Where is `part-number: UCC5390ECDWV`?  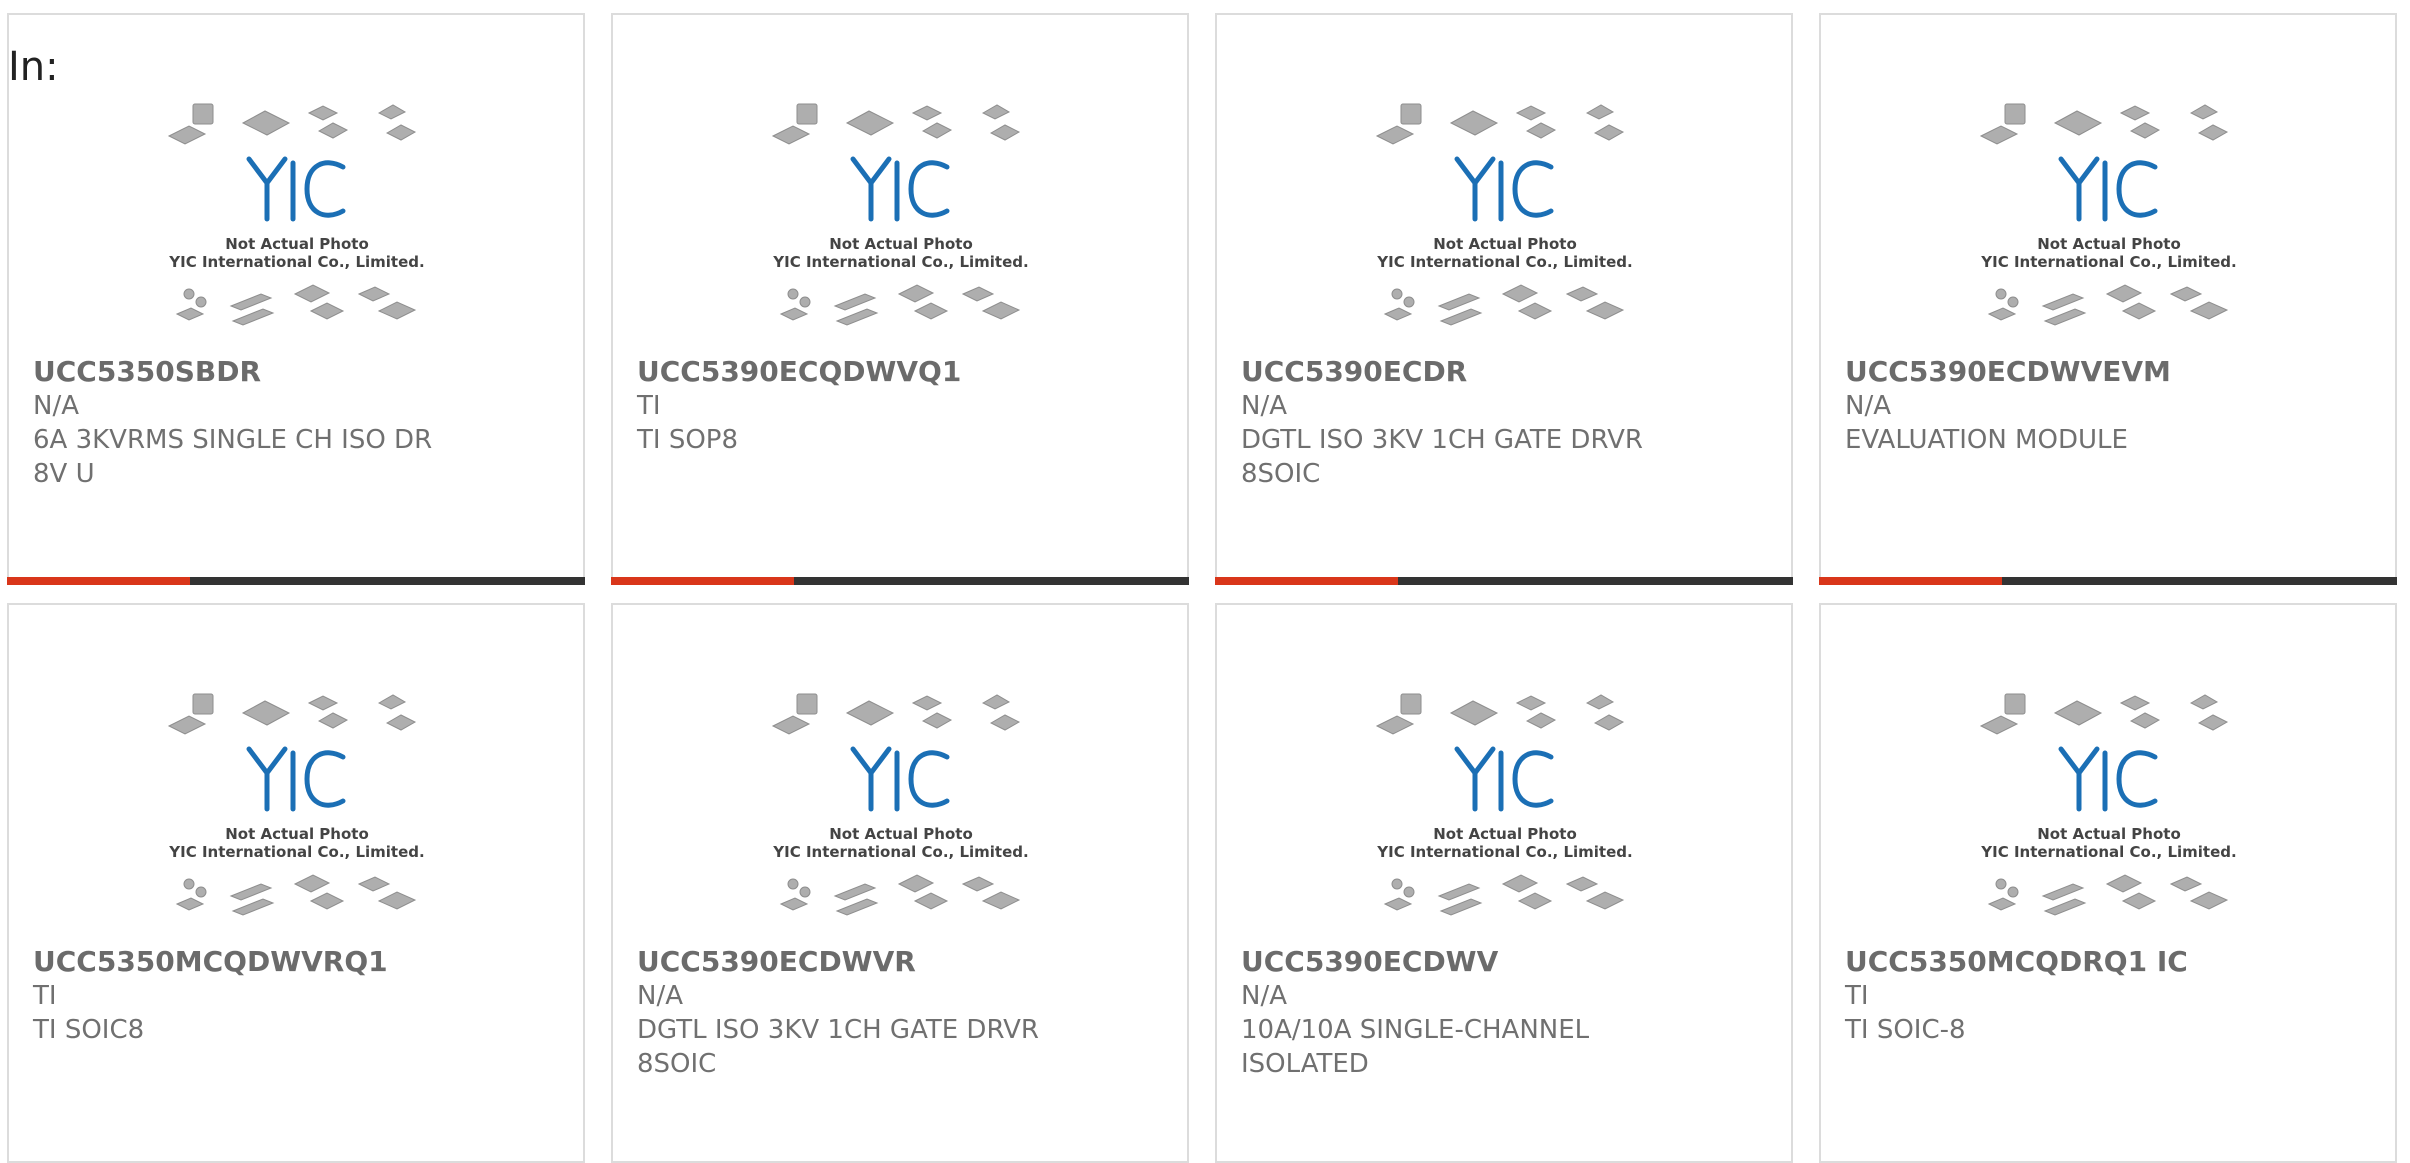 part-number: UCC5390ECDWV is located at coordinates (1511, 962).